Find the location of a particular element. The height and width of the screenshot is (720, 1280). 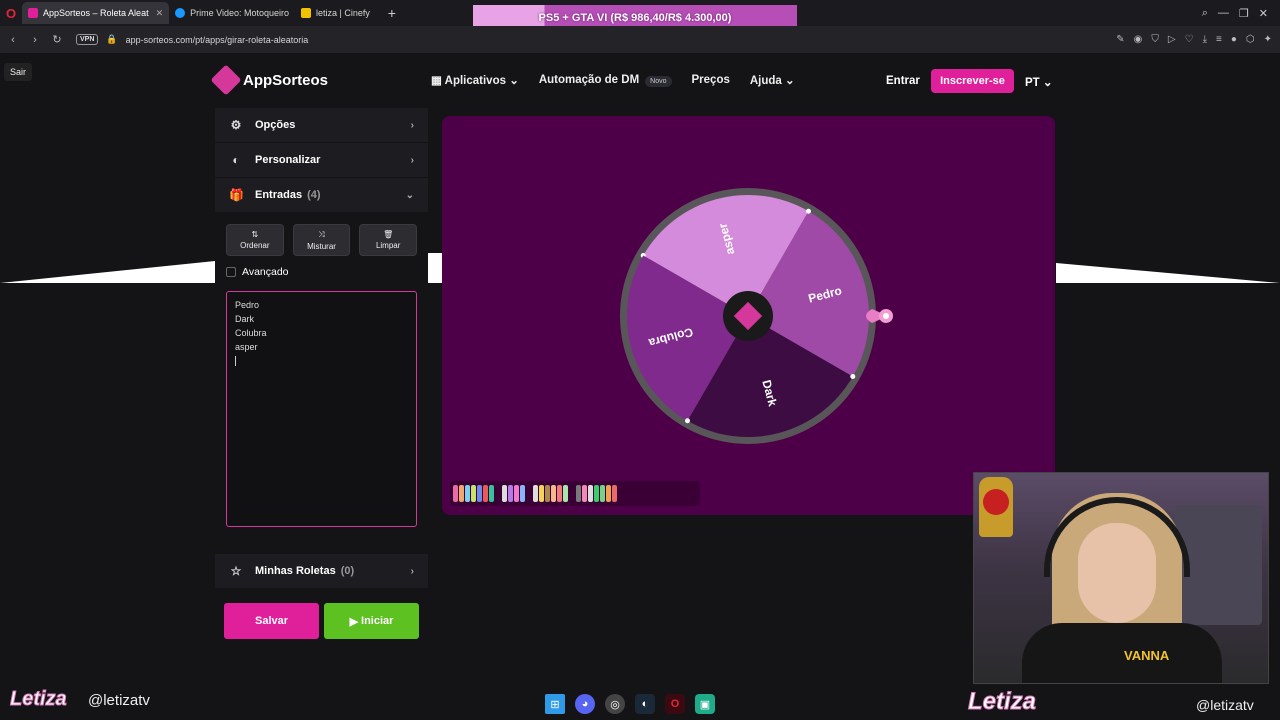

button-label: Misturar is located at coordinates (321, 246).